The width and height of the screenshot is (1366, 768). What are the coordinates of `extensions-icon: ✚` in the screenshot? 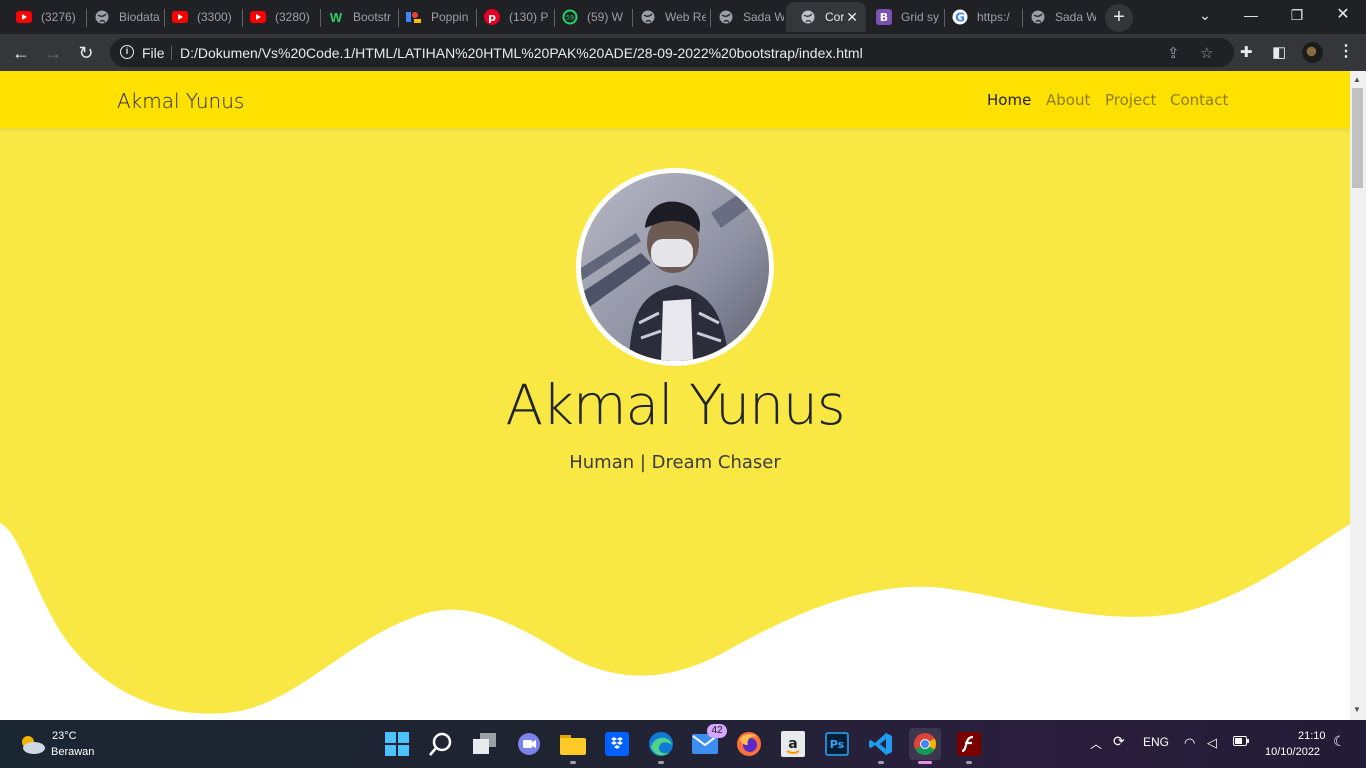 It's located at (1246, 52).